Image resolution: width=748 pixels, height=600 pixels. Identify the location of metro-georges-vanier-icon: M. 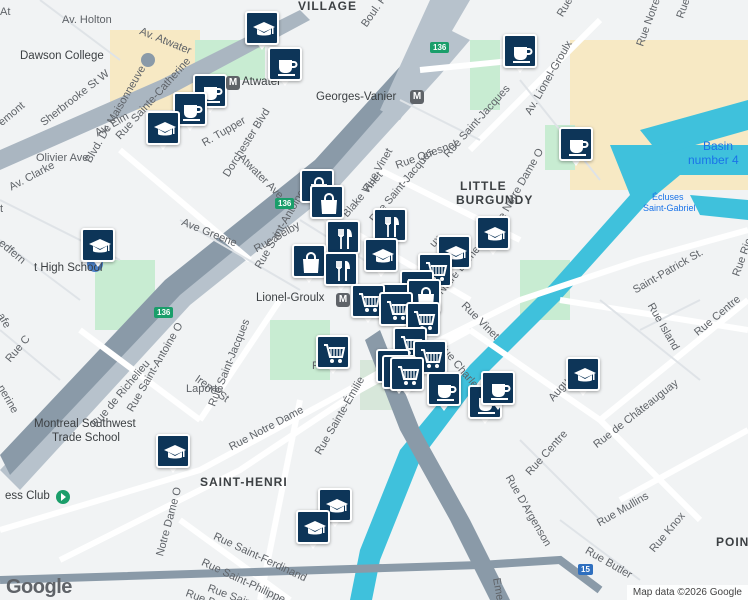
(417, 97).